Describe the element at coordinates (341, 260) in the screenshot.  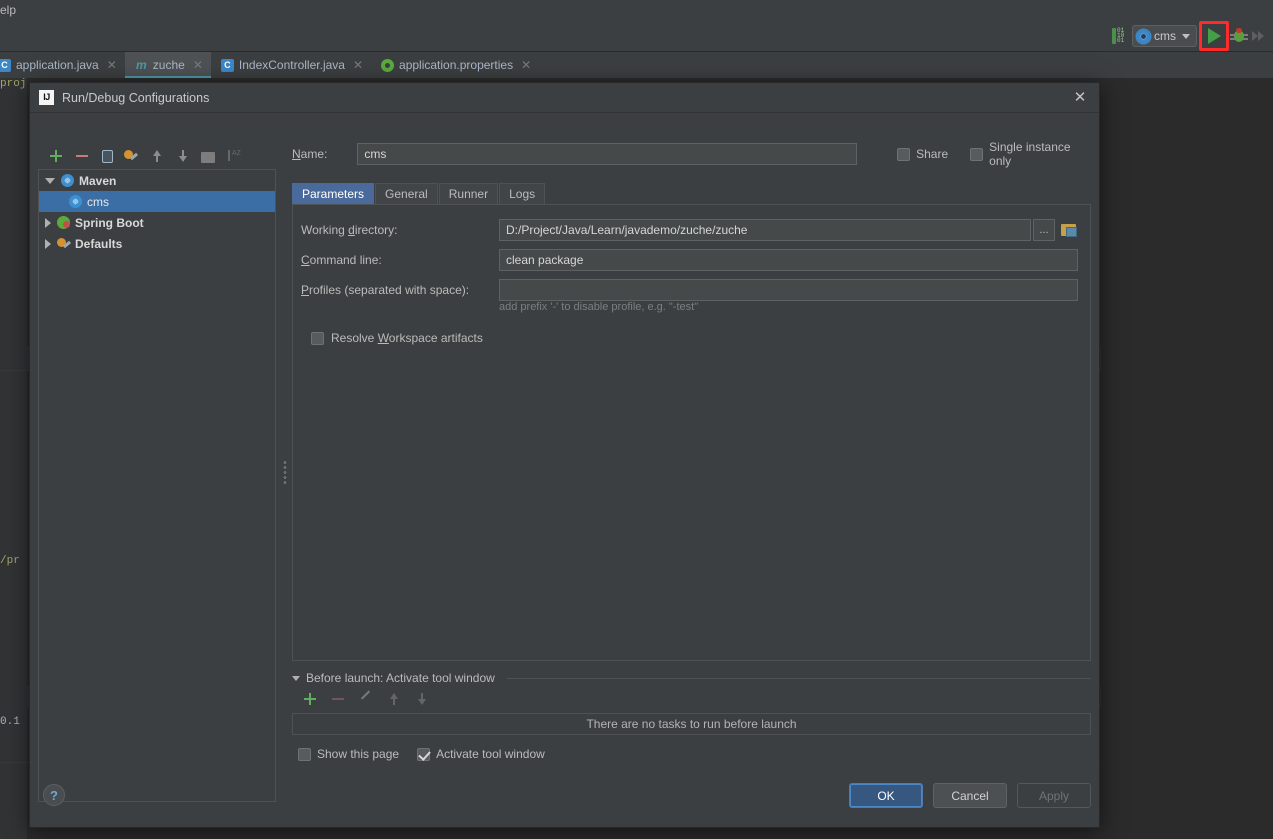
I see `command-line-label: Command line:` at that location.